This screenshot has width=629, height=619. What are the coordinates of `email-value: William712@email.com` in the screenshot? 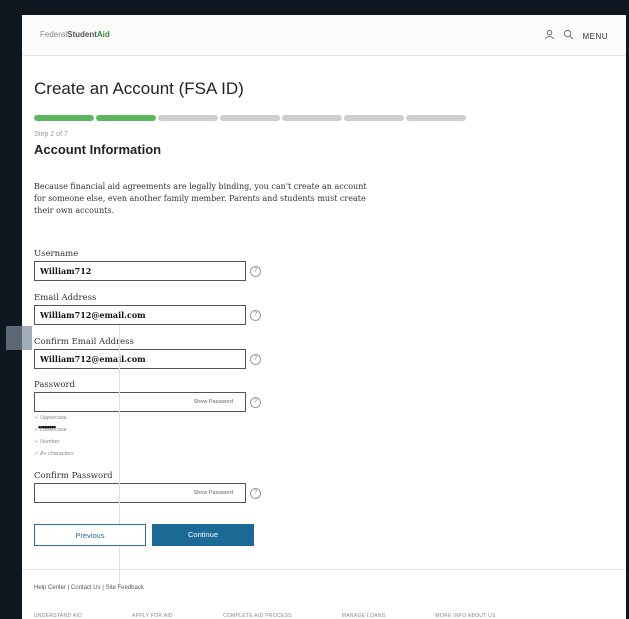 It's located at (93, 315).